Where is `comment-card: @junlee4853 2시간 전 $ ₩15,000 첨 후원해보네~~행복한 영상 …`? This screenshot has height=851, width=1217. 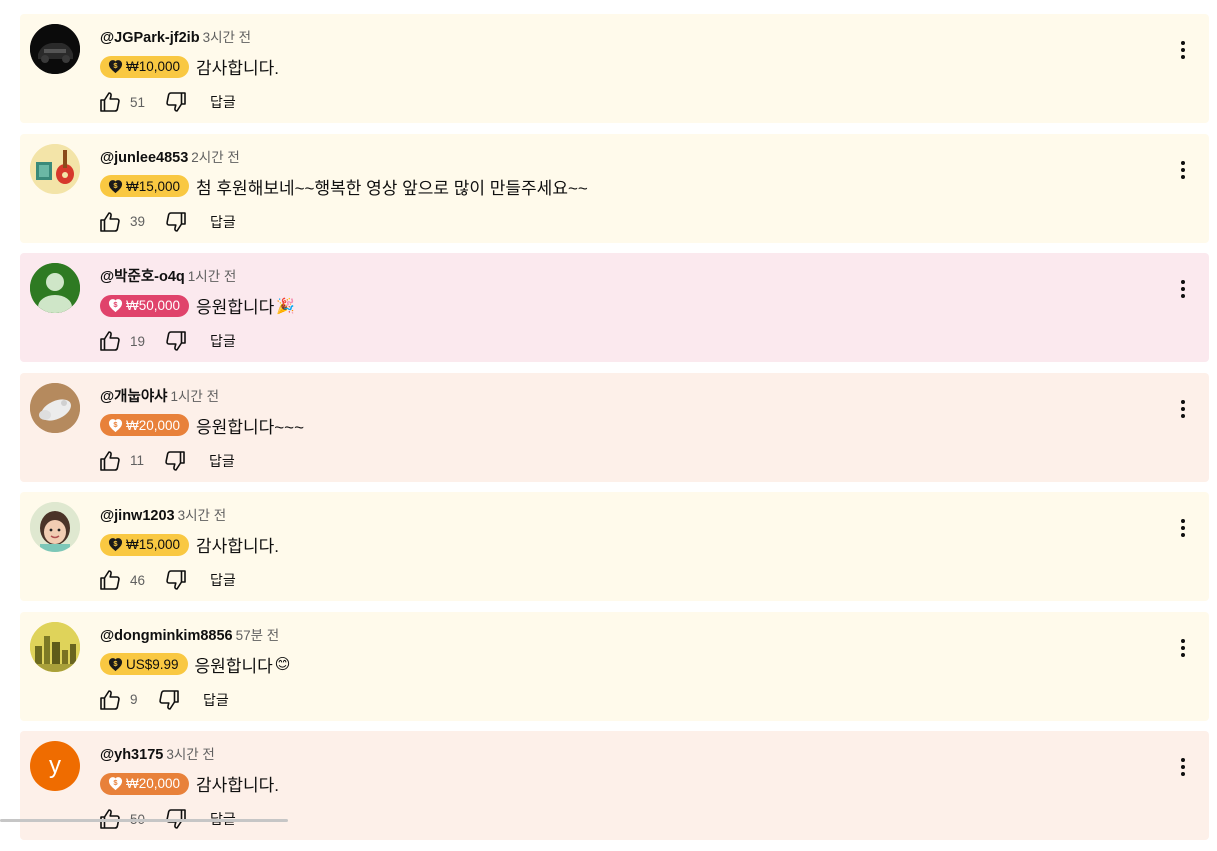 comment-card: @junlee4853 2시간 전 $ ₩15,000 첨 후원해보네~~행복한 영상 … is located at coordinates (614, 188).